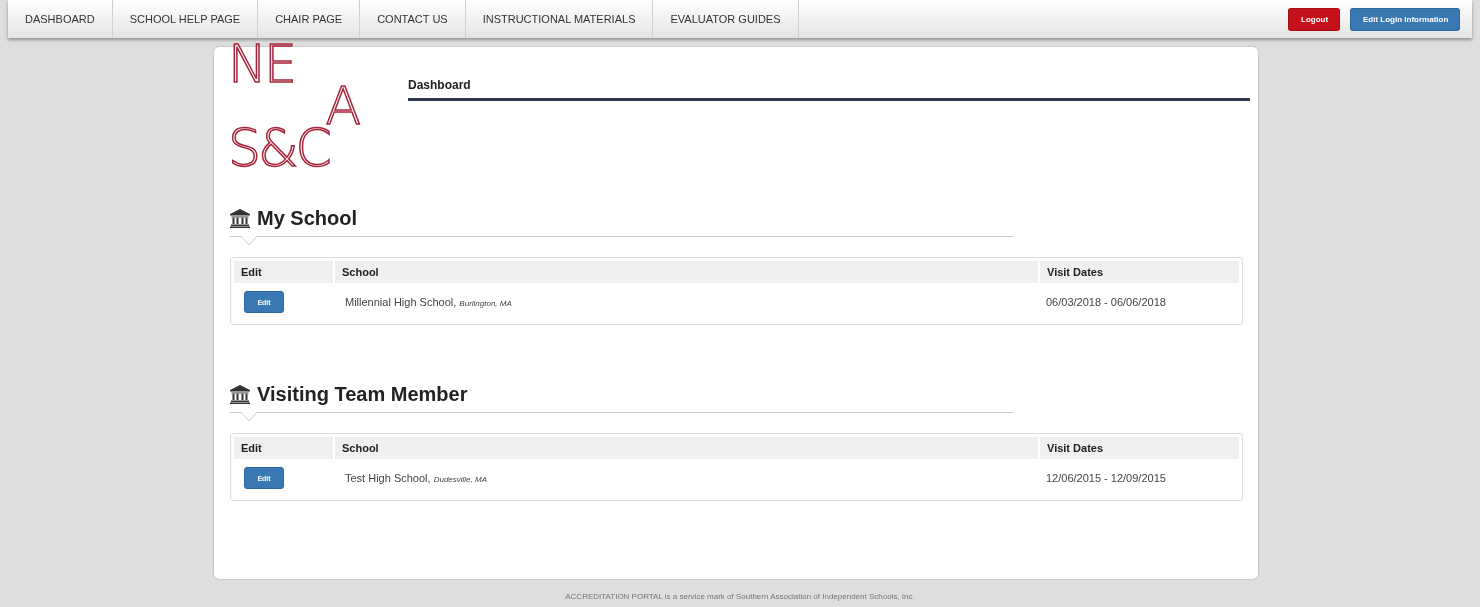  Describe the element at coordinates (1314, 19) in the screenshot. I see `logout-button: Logout` at that location.